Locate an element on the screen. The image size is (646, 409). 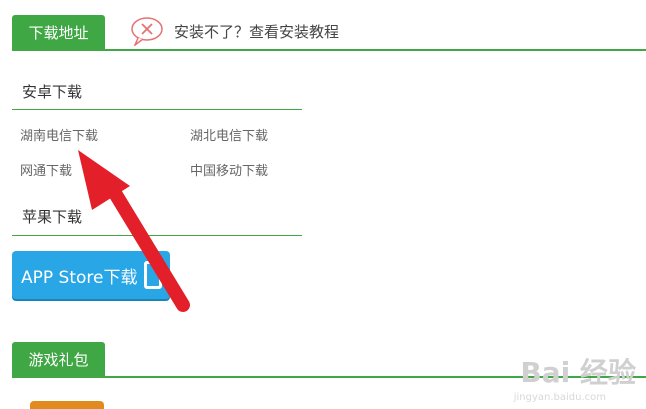
install-help-link: 安装不了？查看安装教程 is located at coordinates (234, 31).